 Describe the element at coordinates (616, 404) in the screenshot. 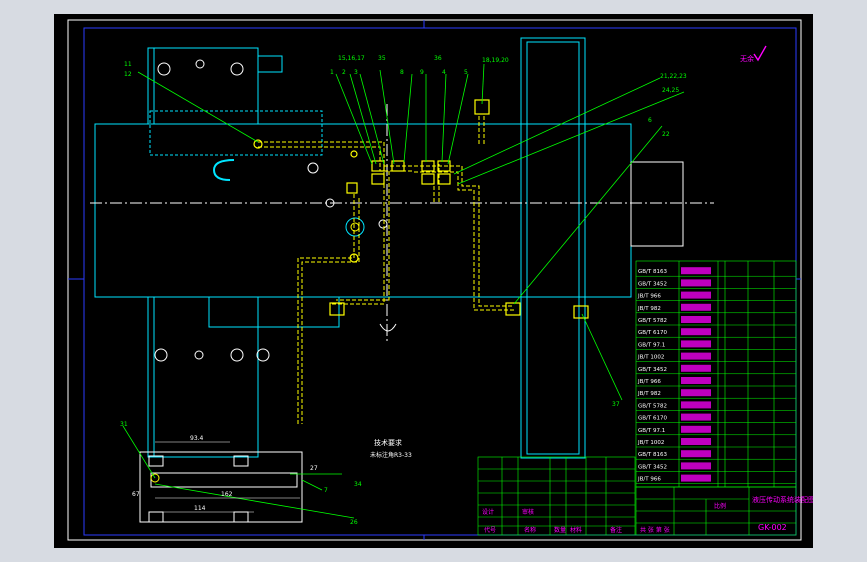

I see `label-37: 37` at that location.